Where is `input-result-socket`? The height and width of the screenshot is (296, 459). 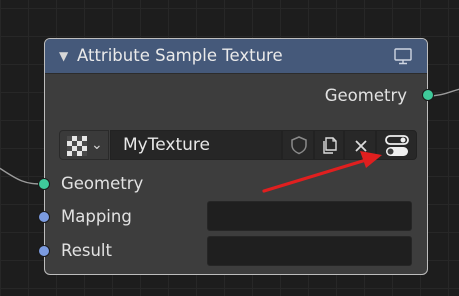 input-result-socket is located at coordinates (44, 251).